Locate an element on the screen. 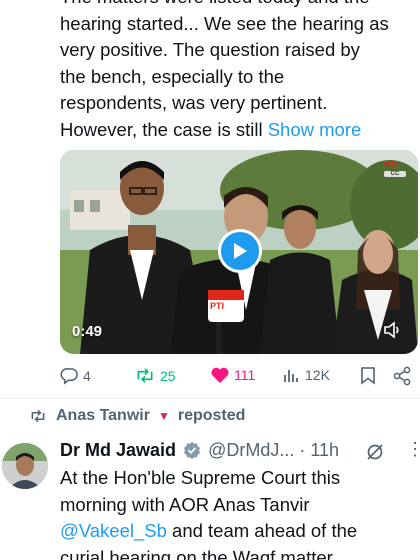  tweet-line: At the Hon'ble Supreme Court this is located at coordinates (200, 477).